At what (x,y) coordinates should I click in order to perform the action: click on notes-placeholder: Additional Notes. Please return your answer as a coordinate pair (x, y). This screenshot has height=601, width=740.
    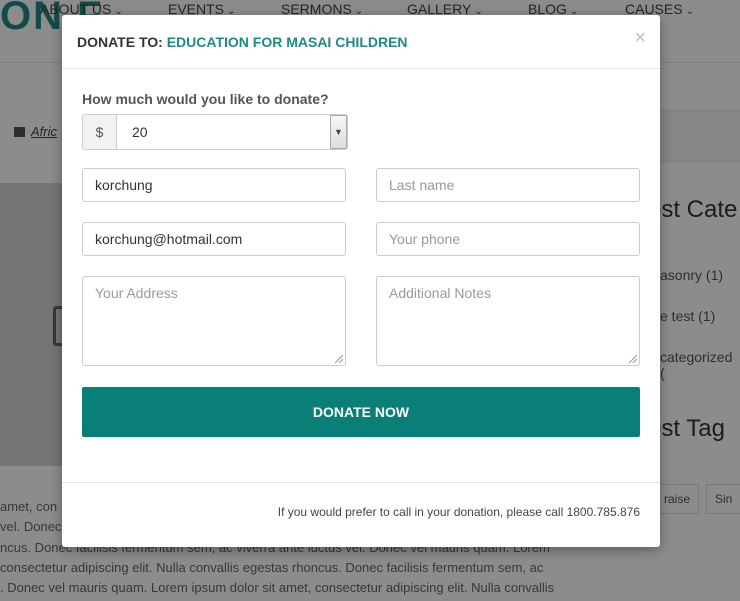
    Looking at the image, I should click on (440, 293).